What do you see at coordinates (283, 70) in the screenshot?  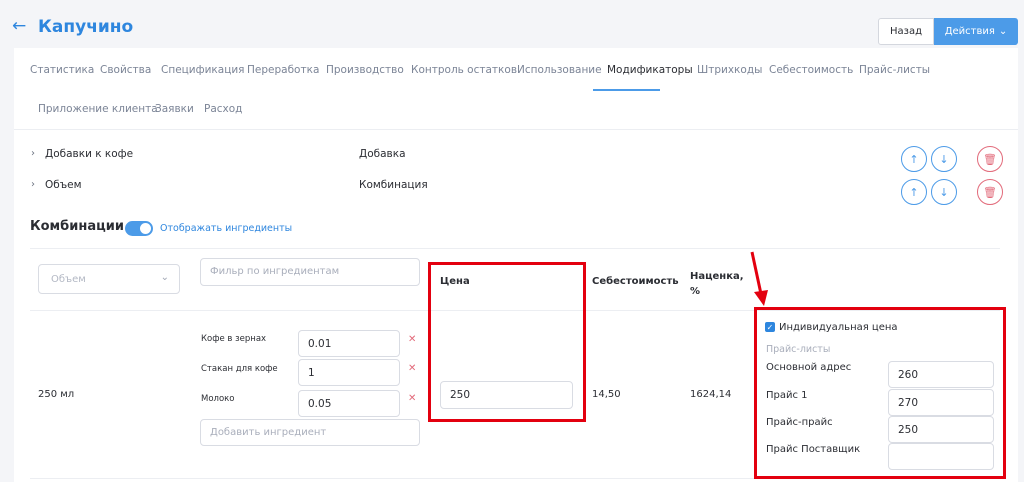 I see `tab-processing: Переработка` at bounding box center [283, 70].